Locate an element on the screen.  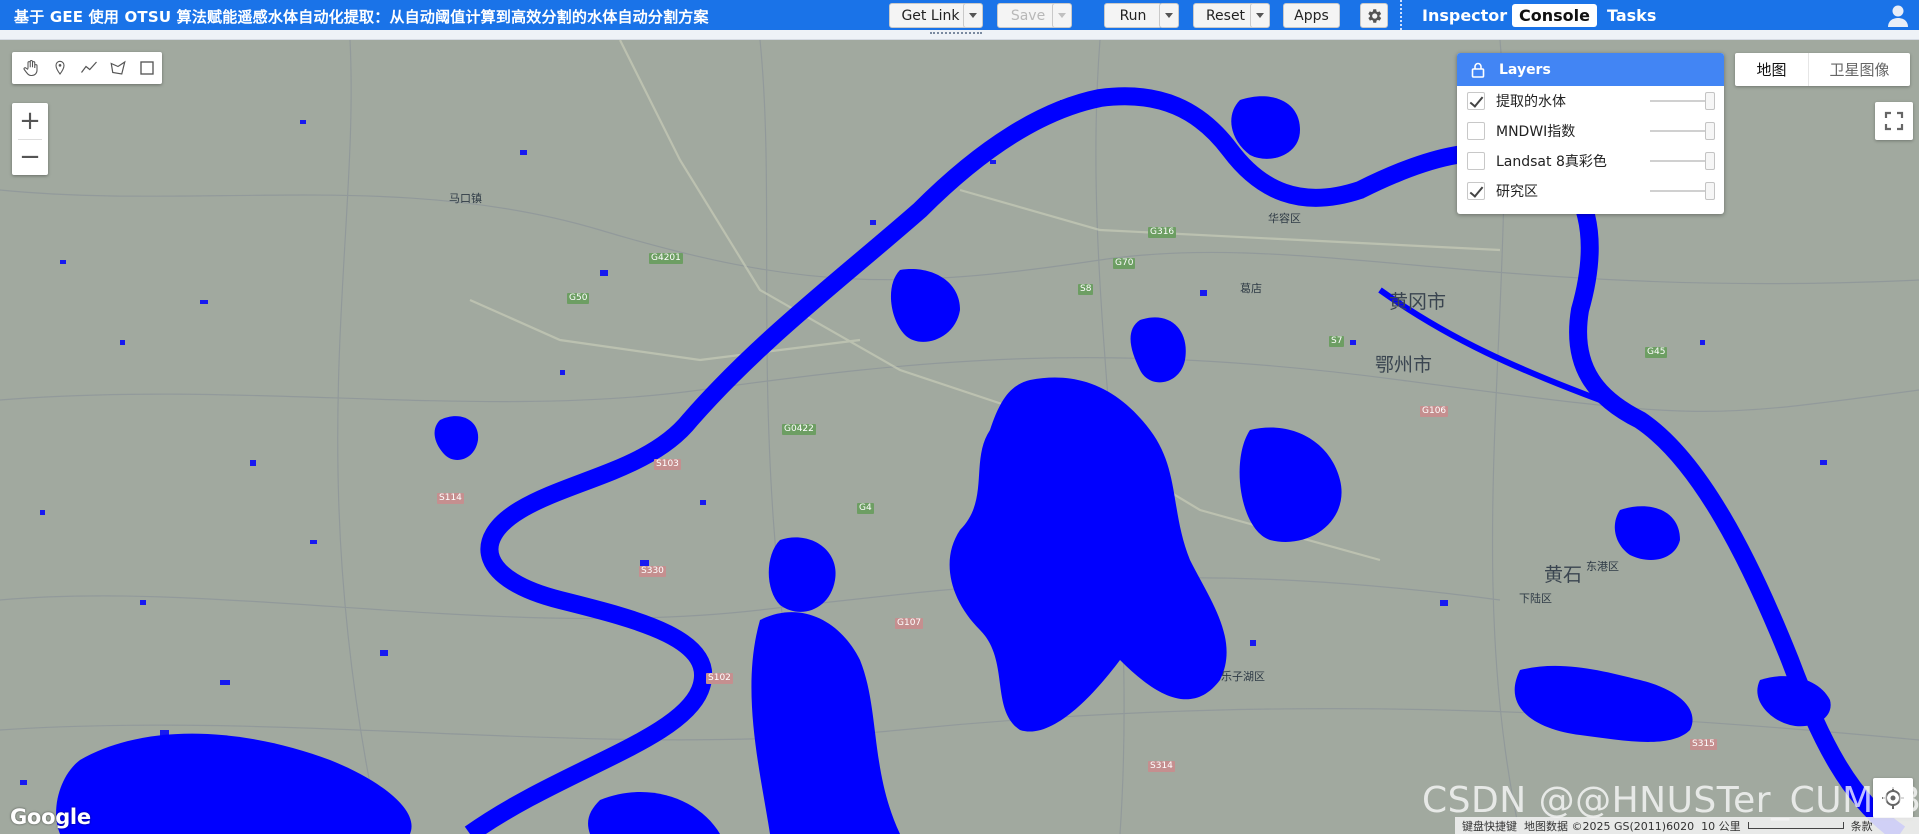
tab-tasks: Tasks is located at coordinates (1631, 15).